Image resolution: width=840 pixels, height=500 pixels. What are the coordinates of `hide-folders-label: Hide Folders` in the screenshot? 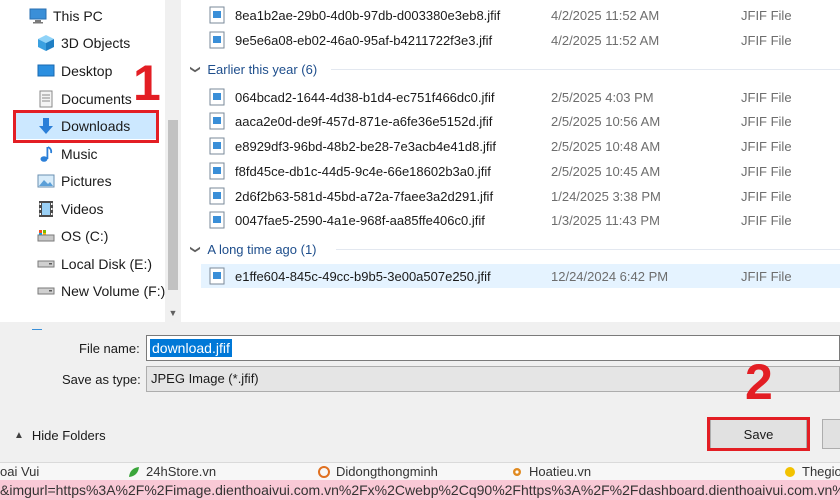 It's located at (68, 435).